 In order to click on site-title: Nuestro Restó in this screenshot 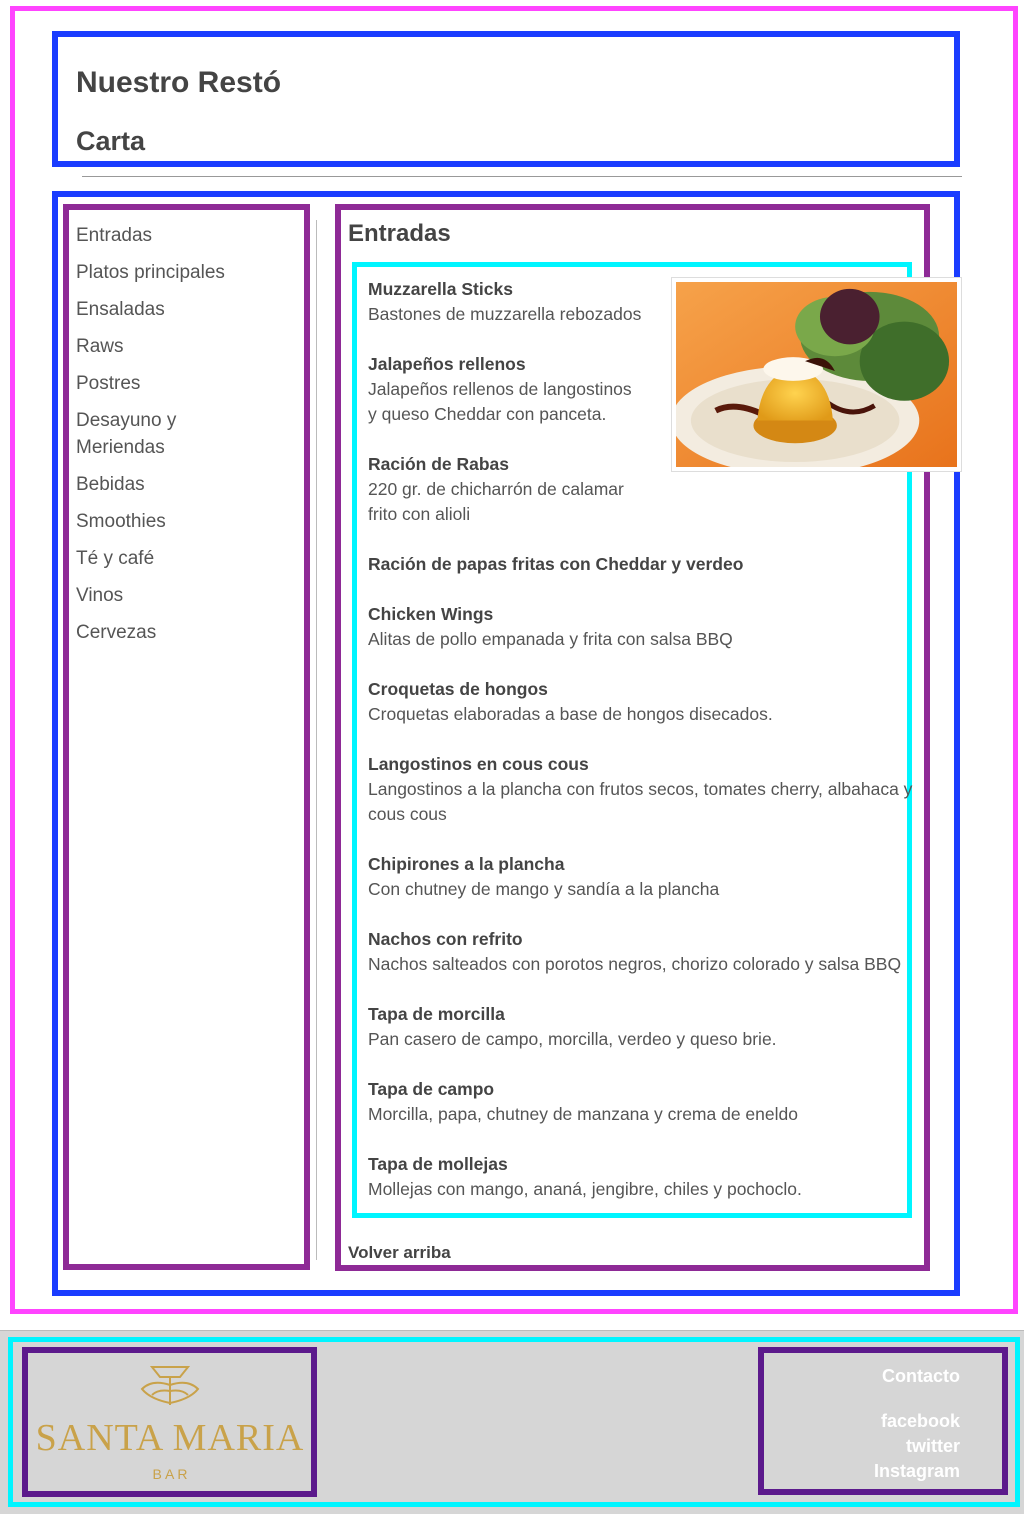, I will do `click(179, 82)`.